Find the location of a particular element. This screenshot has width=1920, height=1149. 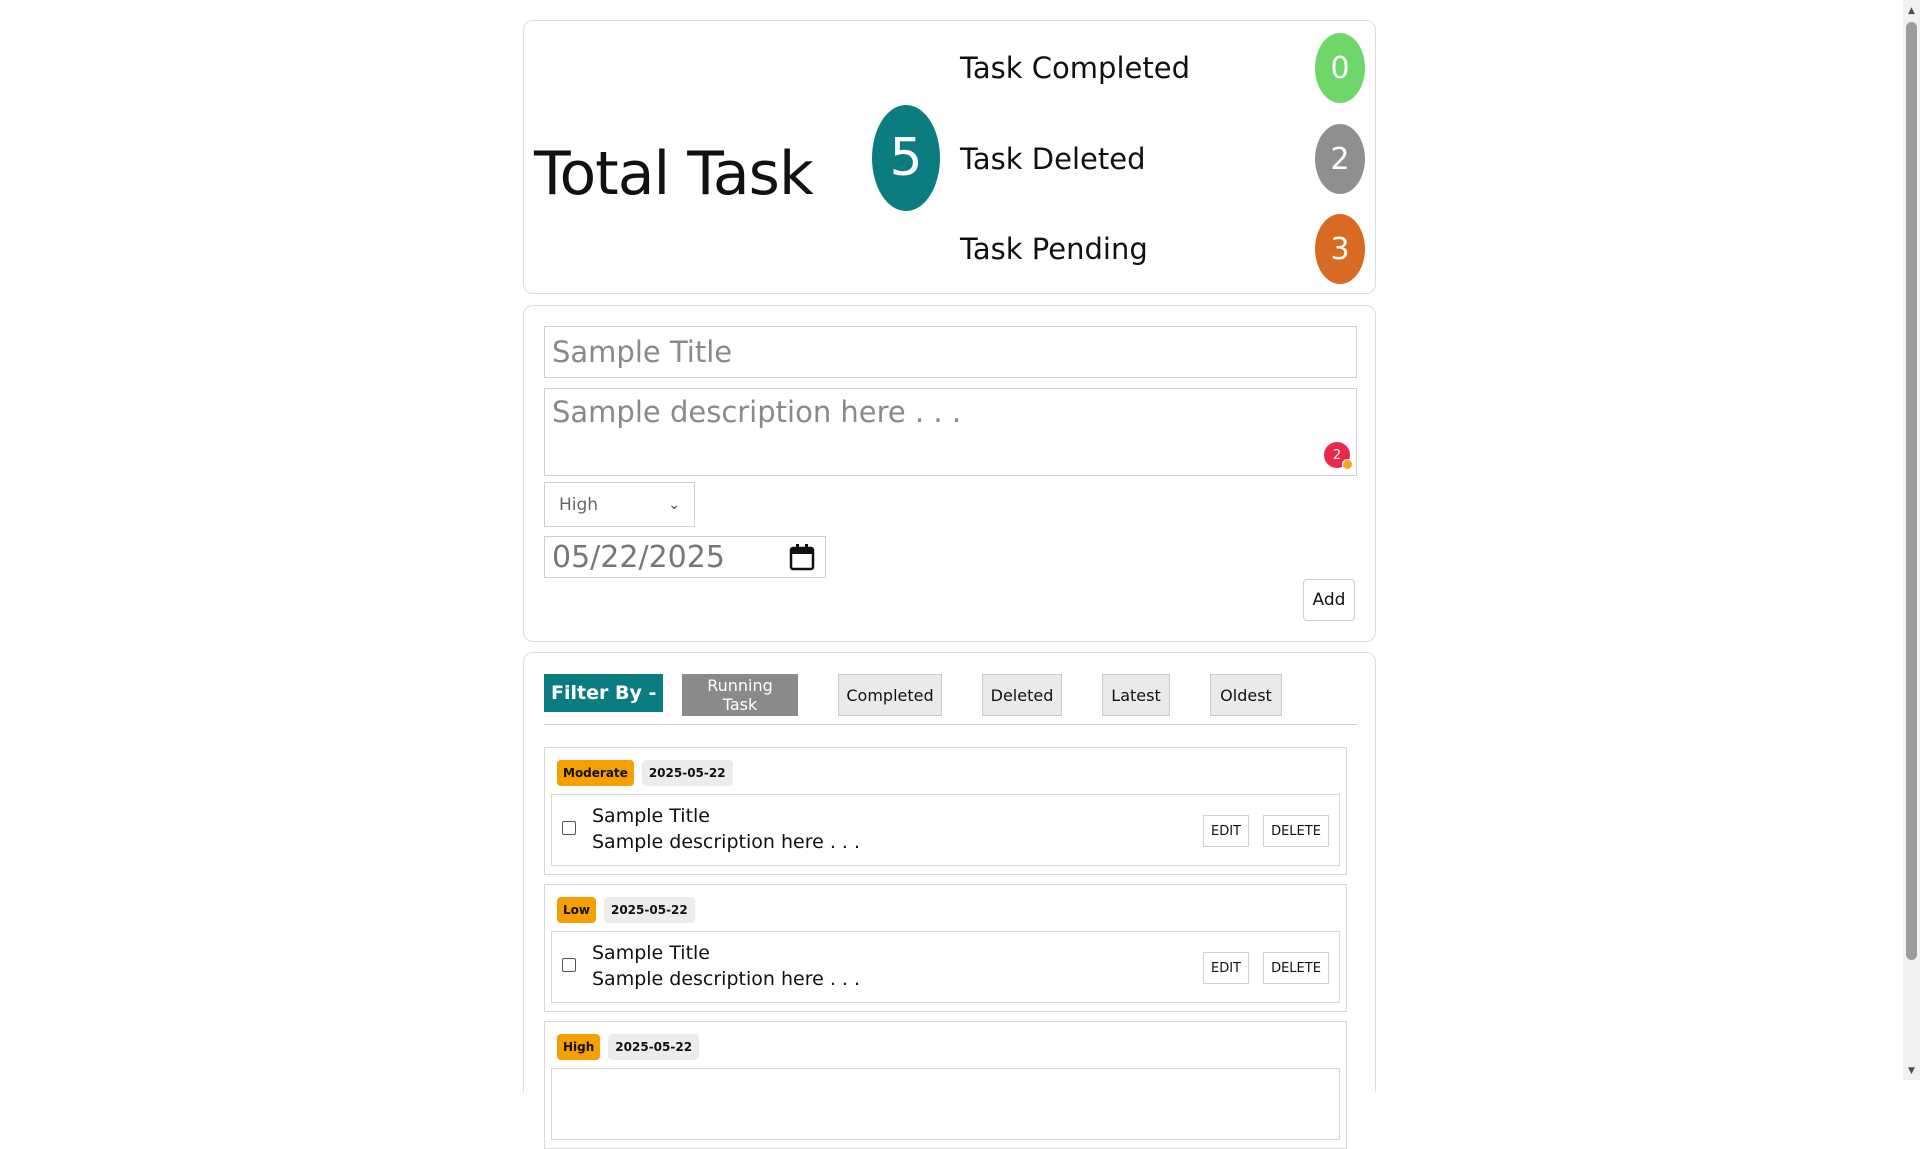

stat-completed-label: Task Completed is located at coordinates (1075, 68).